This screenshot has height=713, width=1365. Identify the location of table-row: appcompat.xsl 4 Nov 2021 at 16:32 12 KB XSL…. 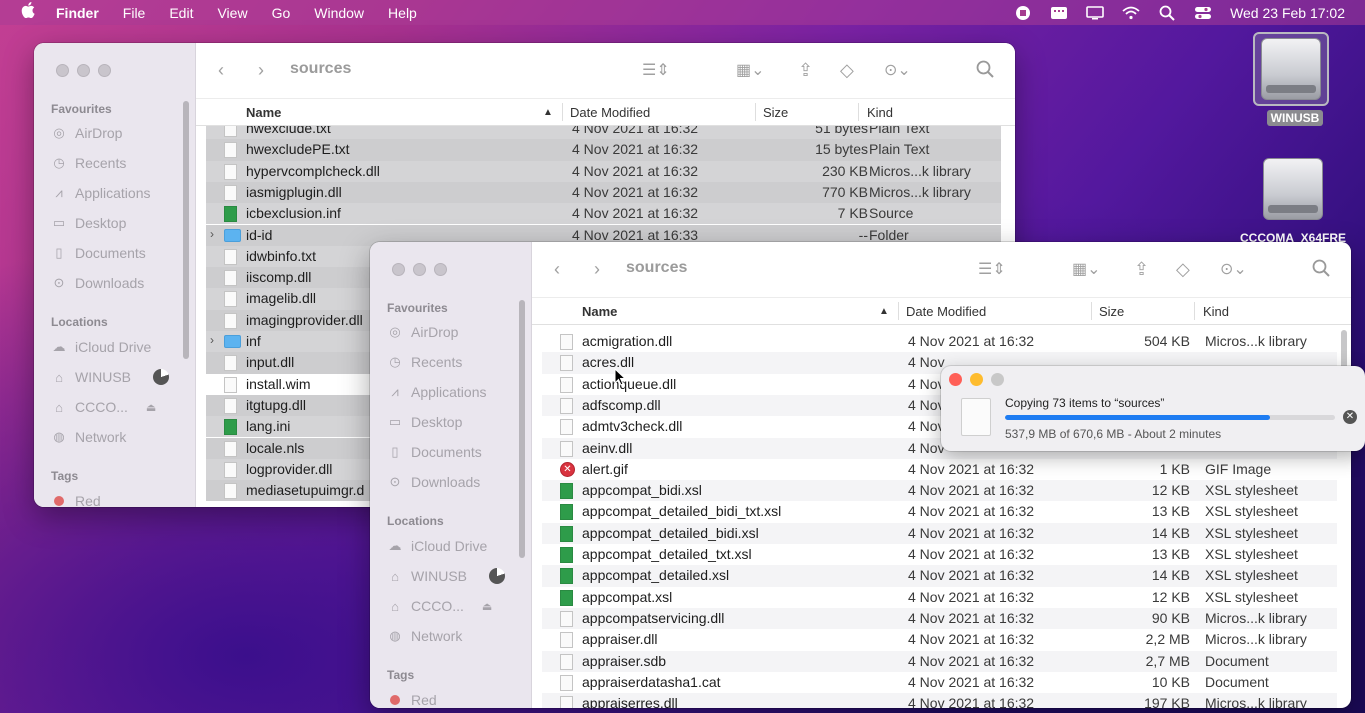
(939, 597).